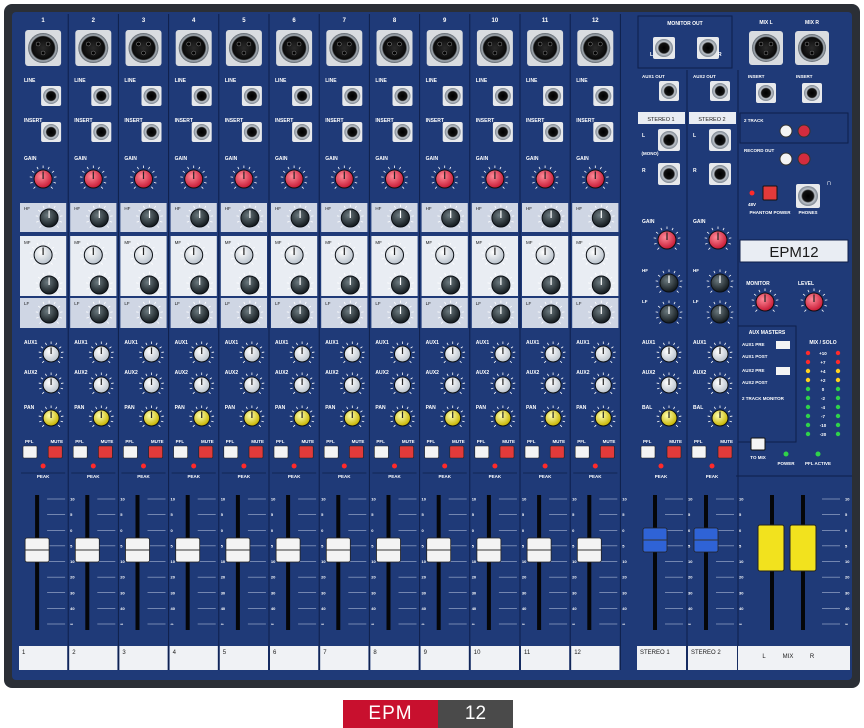  I want to click on monitor-out-r-jack, so click(708, 48).